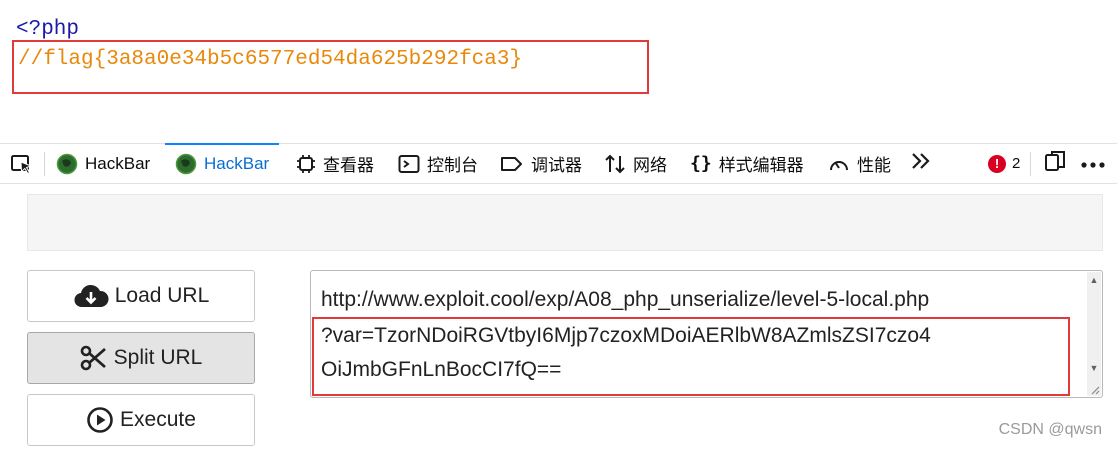 This screenshot has width=1117, height=450. I want to click on tab-network: 网络, so click(635, 163).